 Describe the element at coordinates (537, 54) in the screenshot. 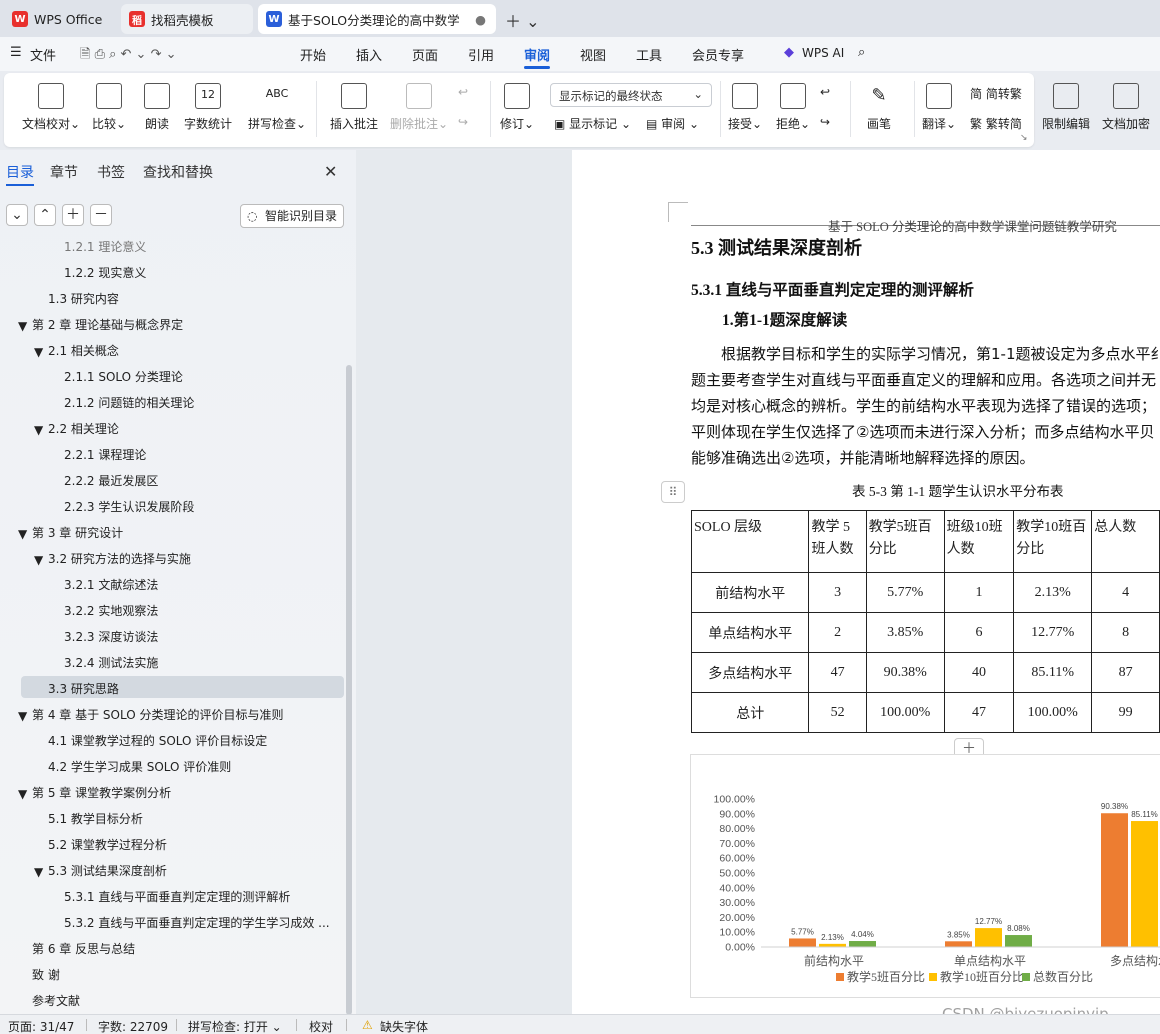

I see `menu-review: 审阅` at that location.